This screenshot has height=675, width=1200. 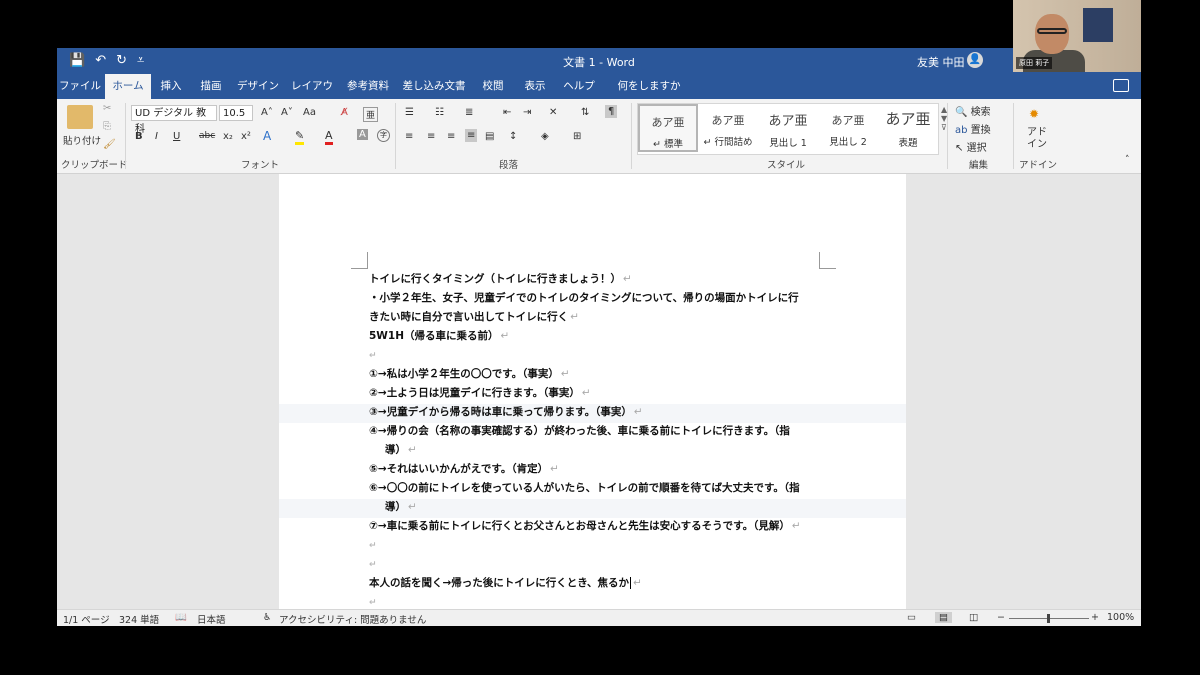 I want to click on doc-line: ⑤→それはいいかんがえです。（肯定） ↵, so click(x=599, y=469).